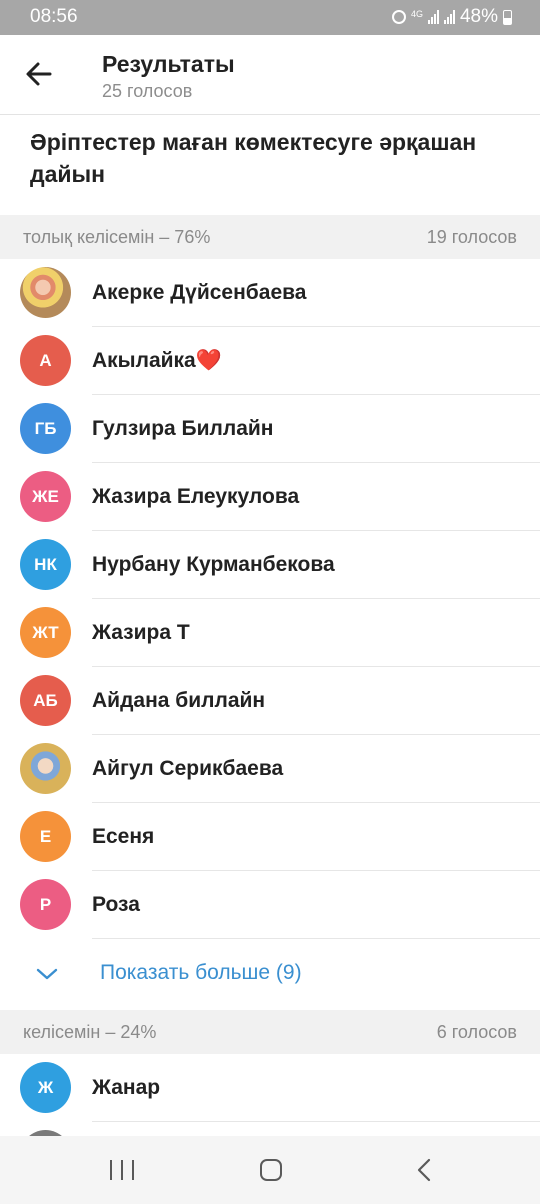 The width and height of the screenshot is (540, 1204). Describe the element at coordinates (45, 564) in the screenshot. I see `avatar: НК` at that location.